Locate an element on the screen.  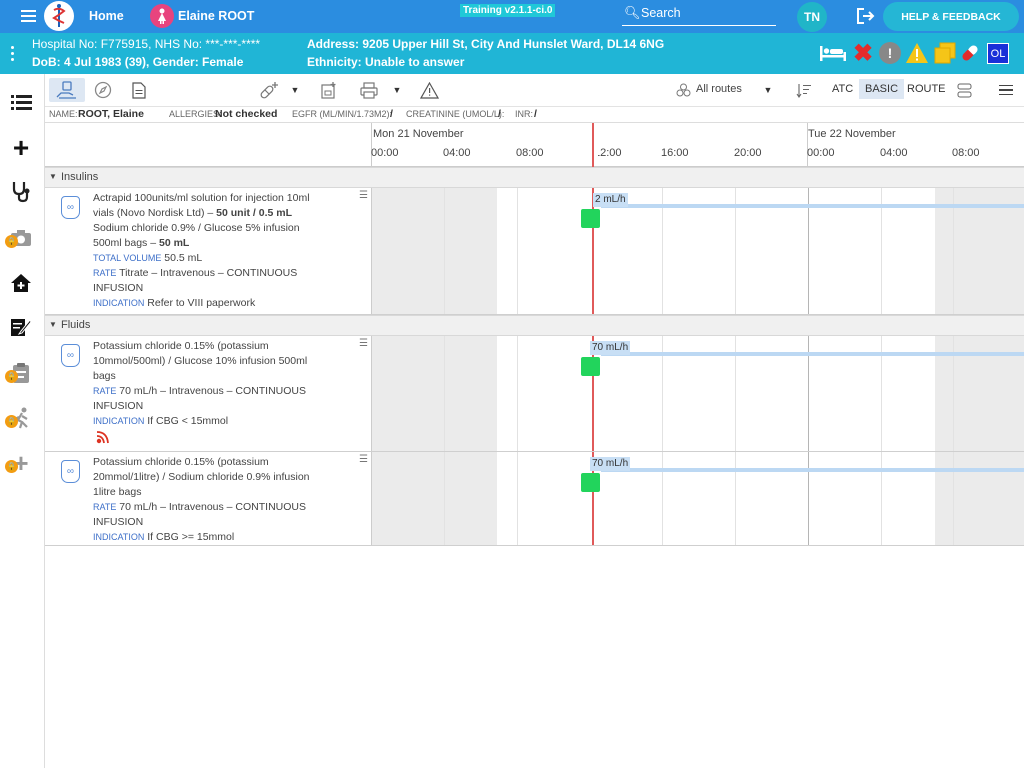
document-icon is located at coordinates (139, 90).